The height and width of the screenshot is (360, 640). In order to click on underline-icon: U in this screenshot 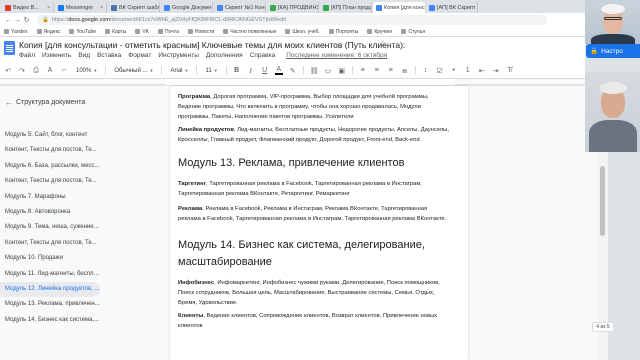, I will do `click(265, 70)`.